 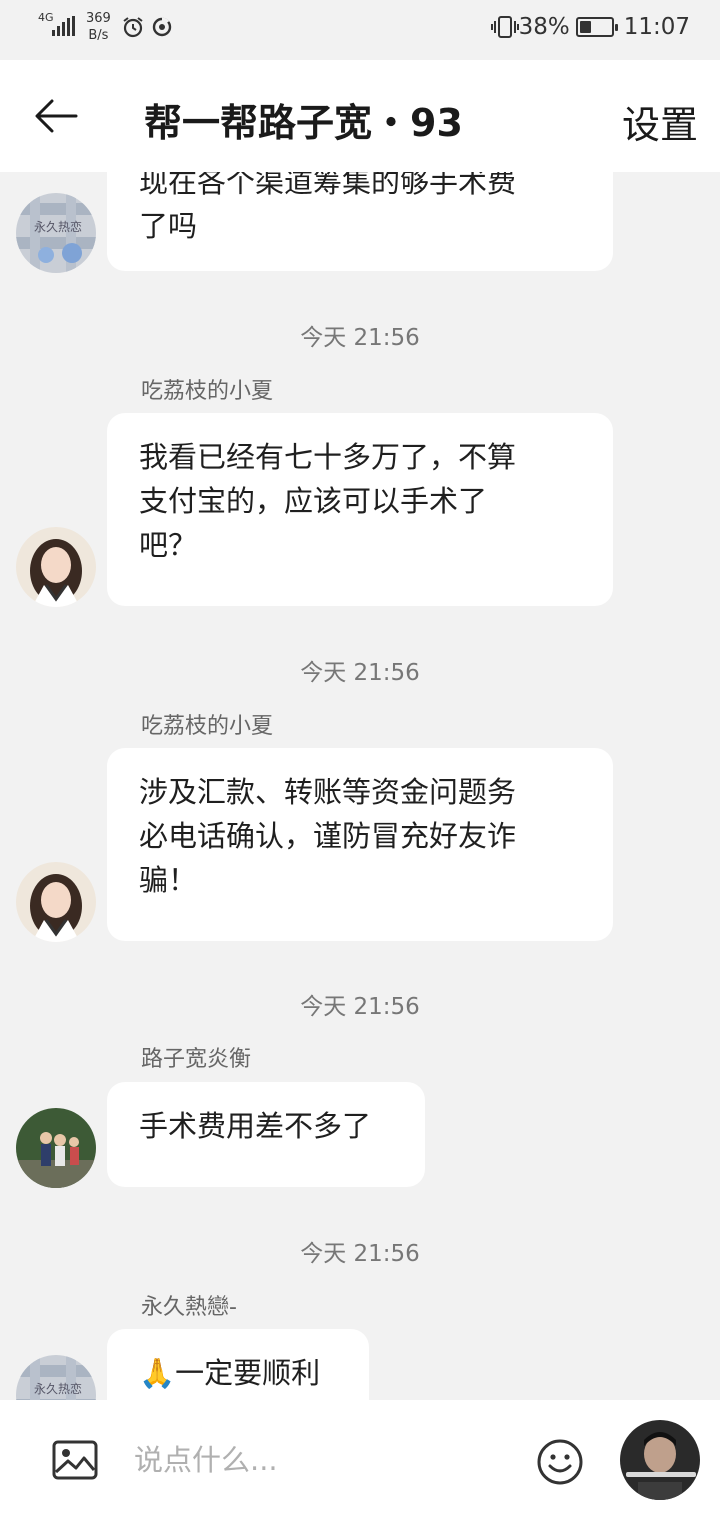 I want to click on back-button, so click(x=56, y=116).